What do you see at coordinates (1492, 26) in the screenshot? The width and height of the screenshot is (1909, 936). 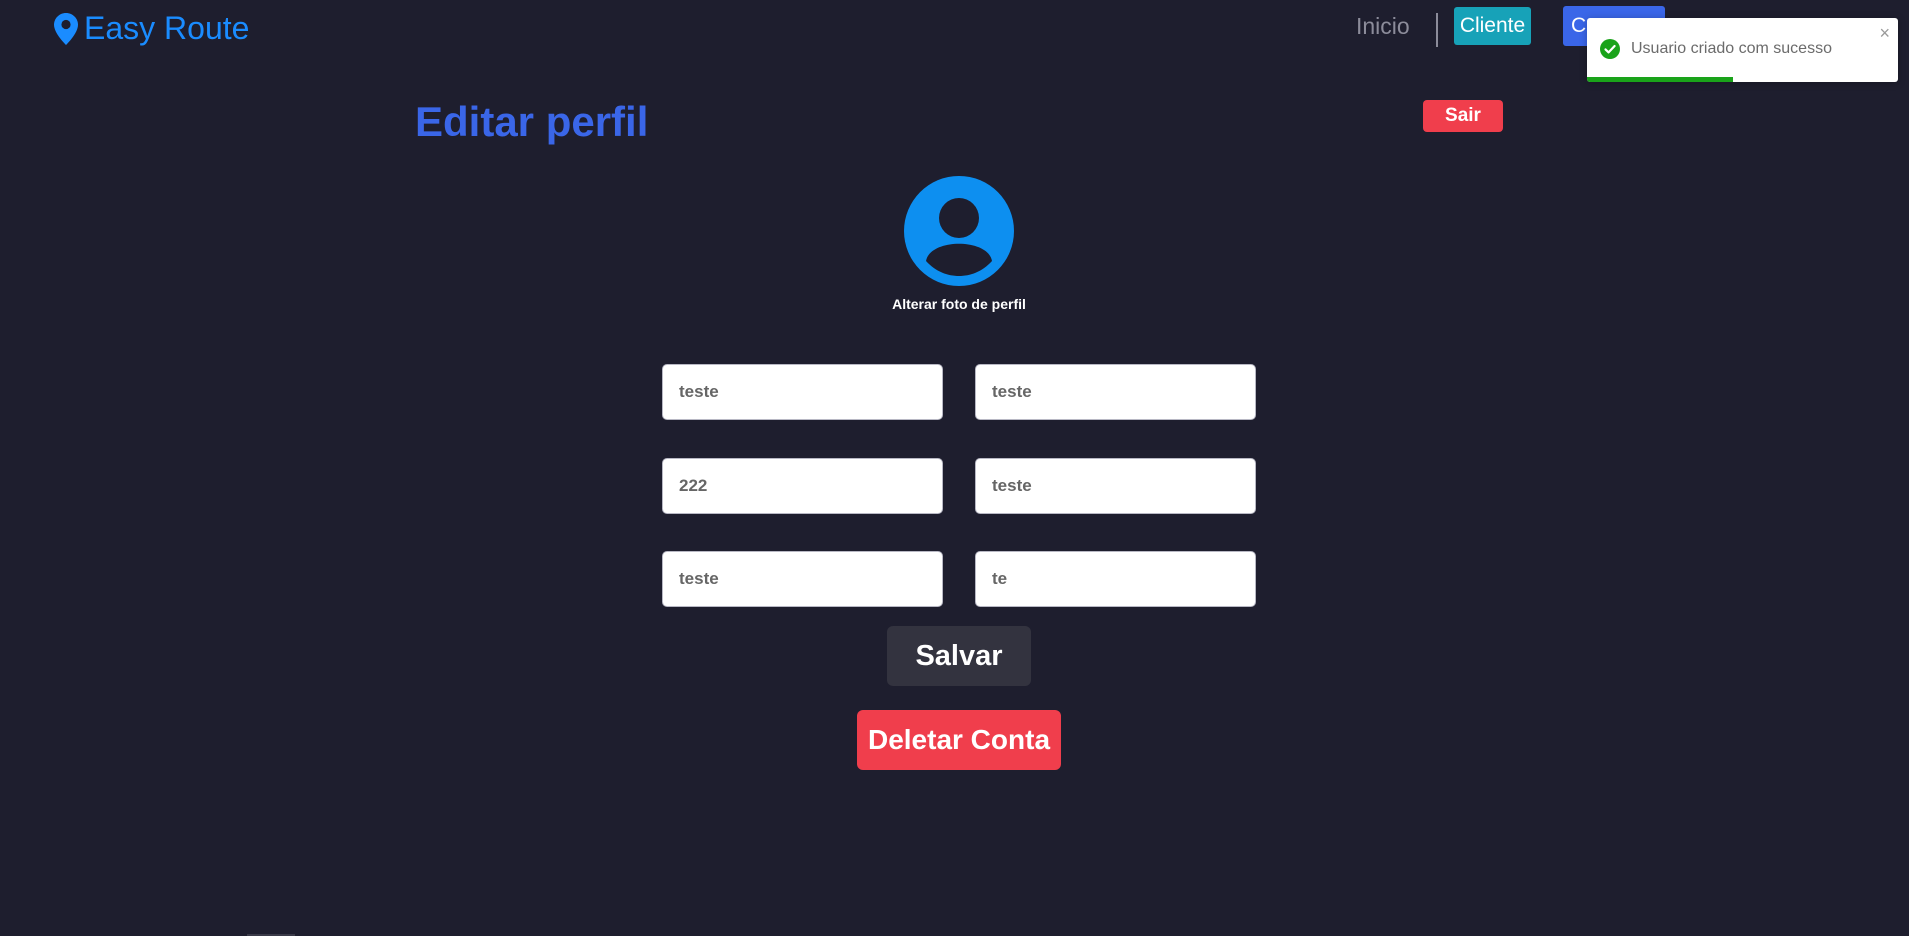 I see `cliente-button: Cliente` at bounding box center [1492, 26].